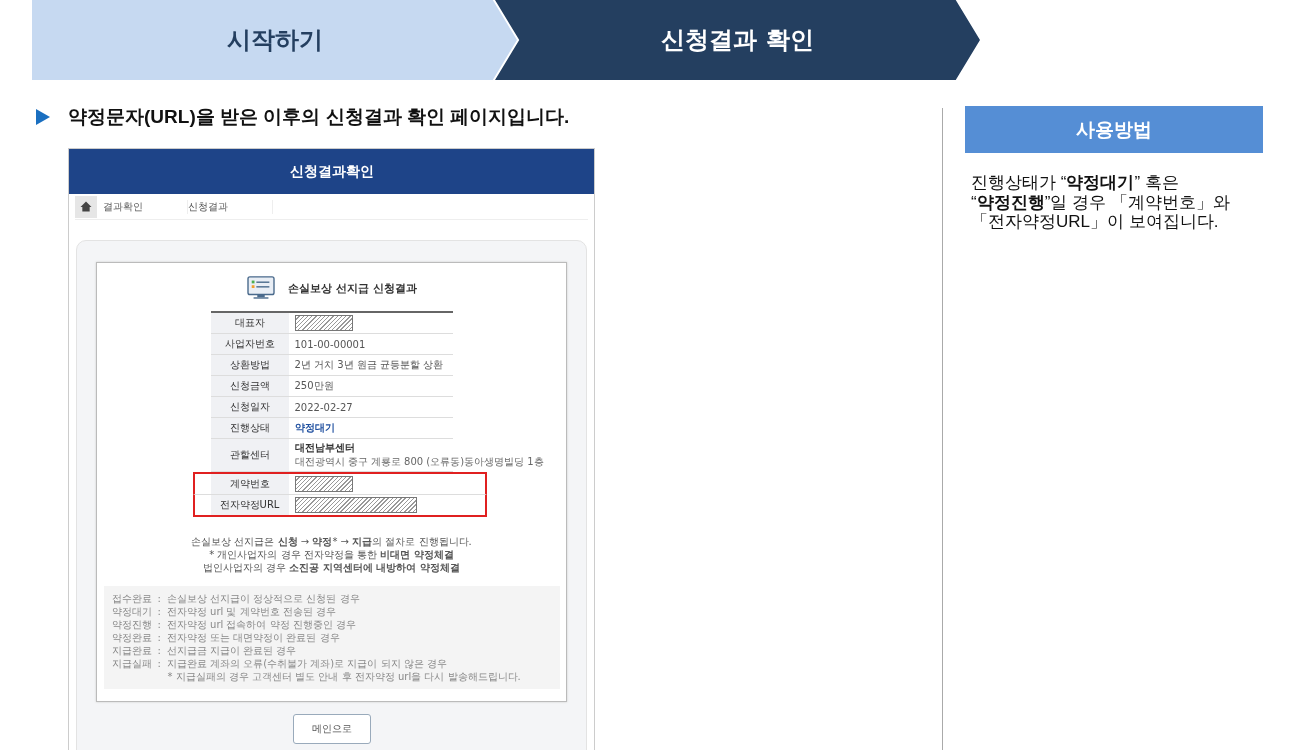  What do you see at coordinates (230, 206) in the screenshot?
I see `breadcrumb-item: 신청결과` at bounding box center [230, 206].